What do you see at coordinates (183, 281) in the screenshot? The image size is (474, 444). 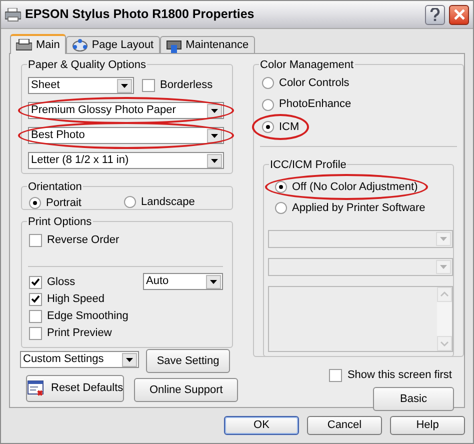 I see `dropdown: Auto` at bounding box center [183, 281].